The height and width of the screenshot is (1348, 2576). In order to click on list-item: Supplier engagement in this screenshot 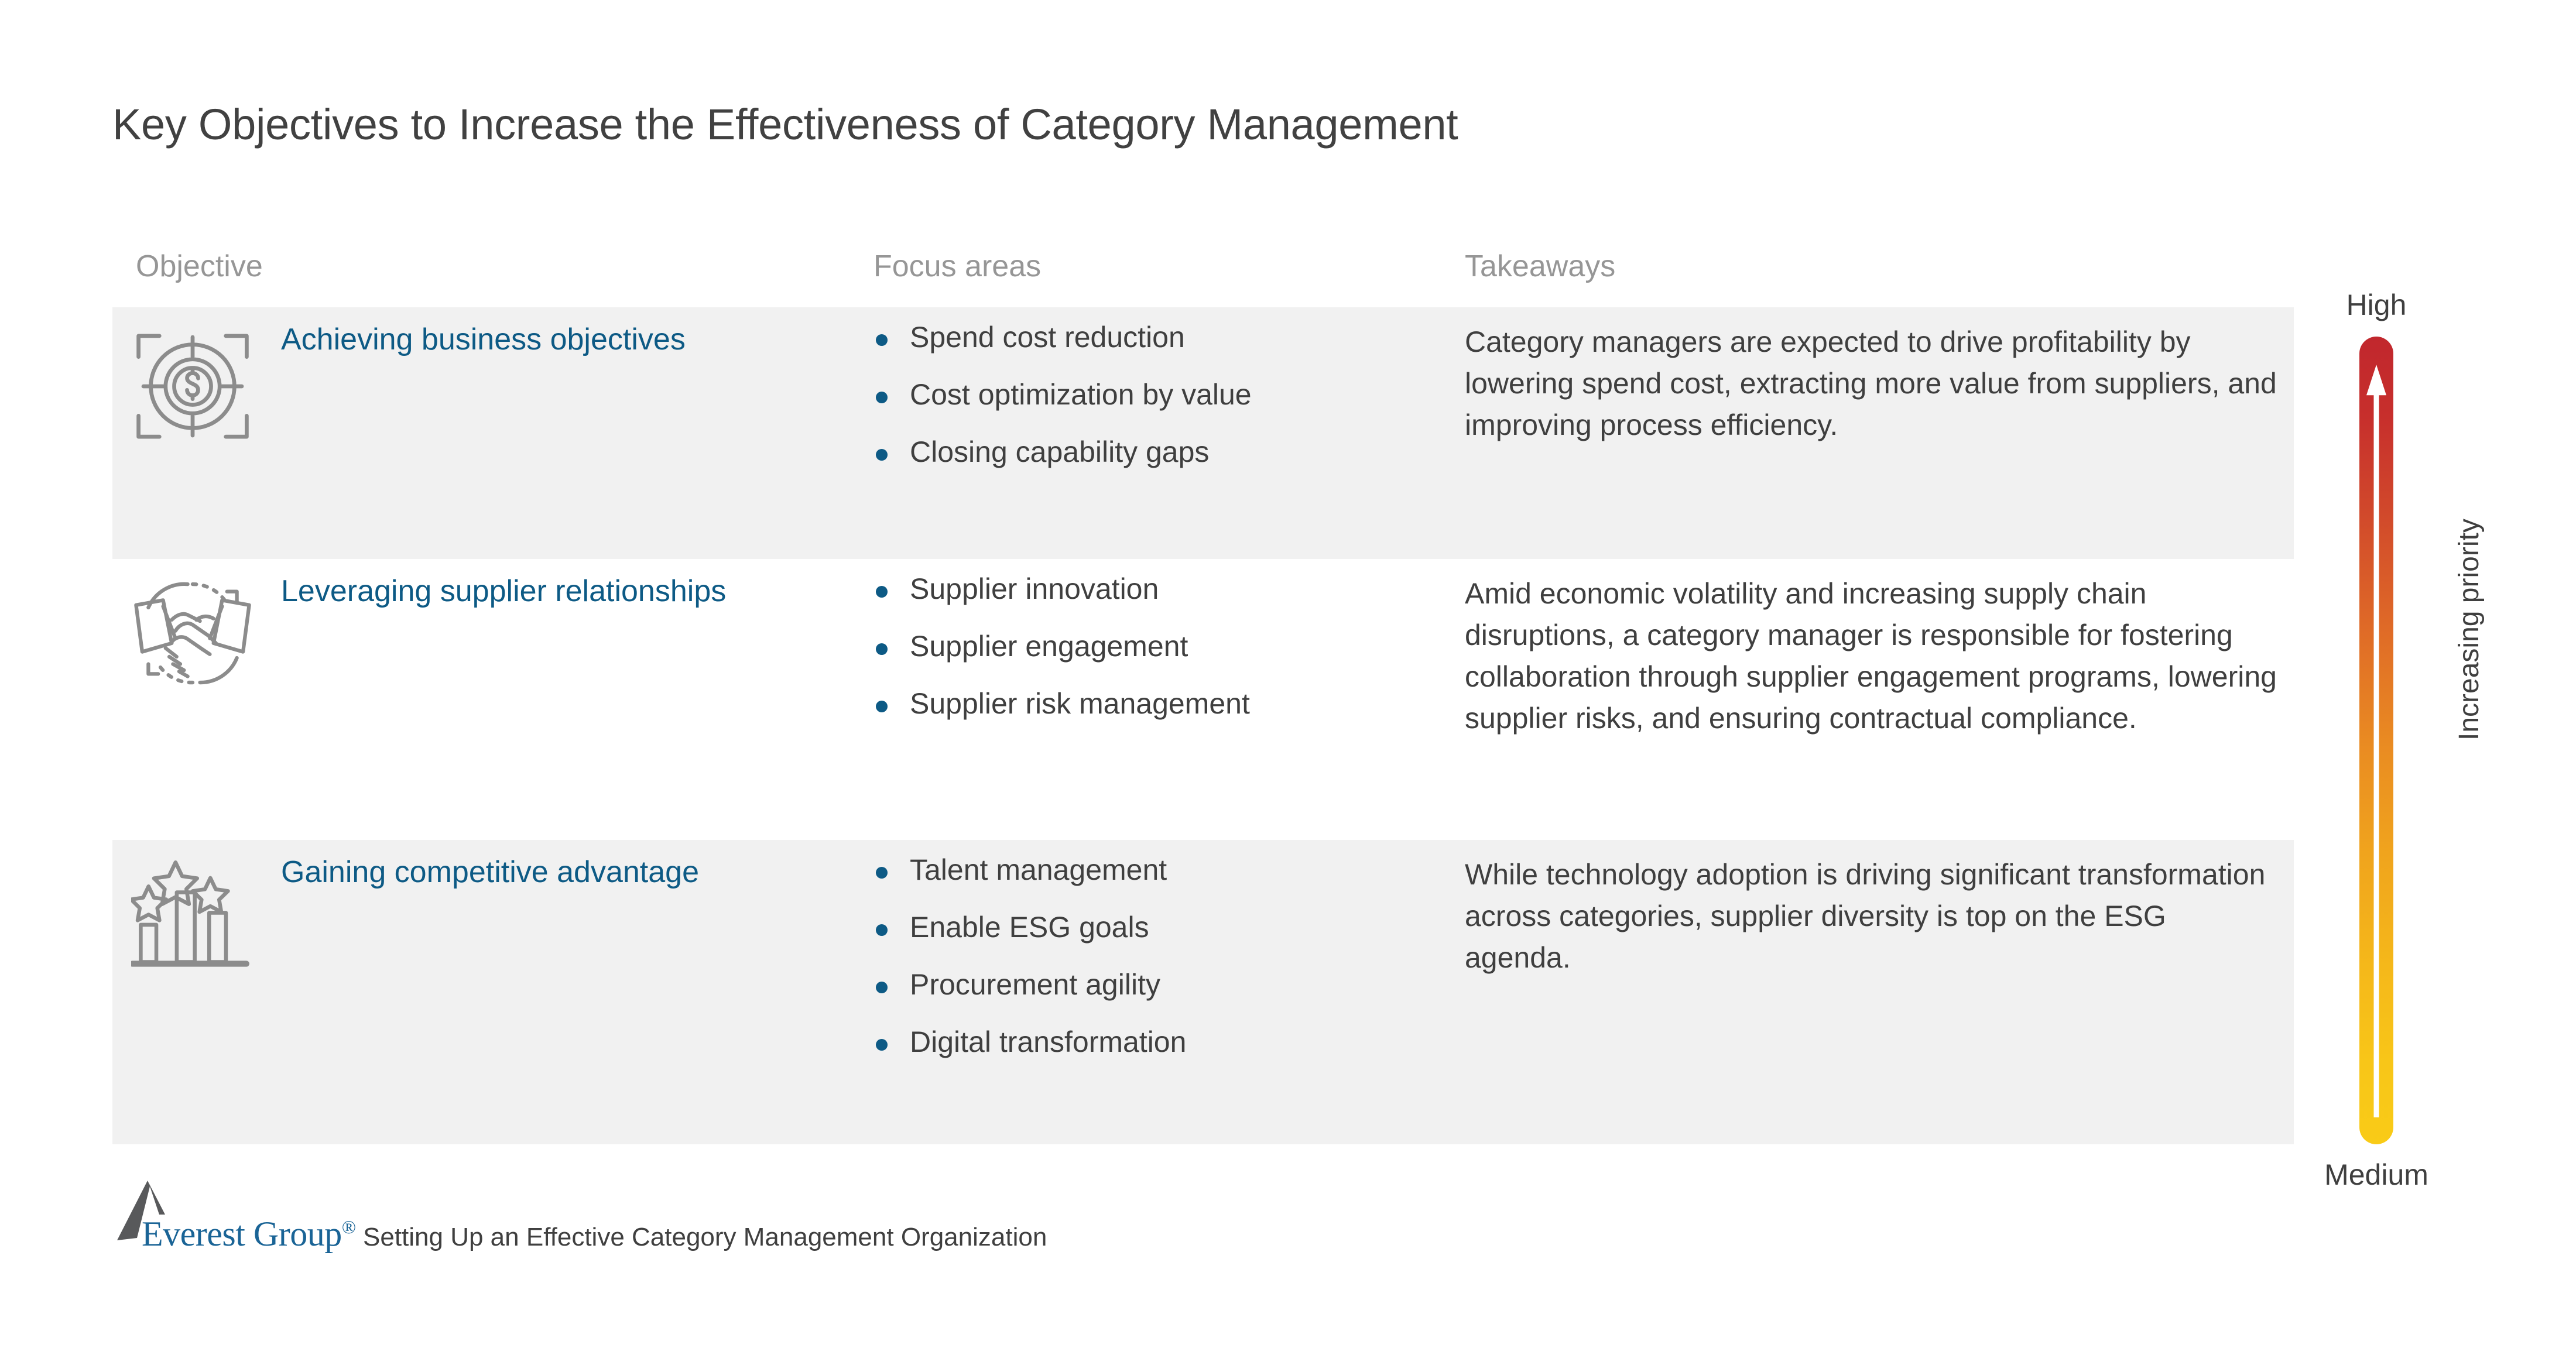, I will do `click(1160, 646)`.